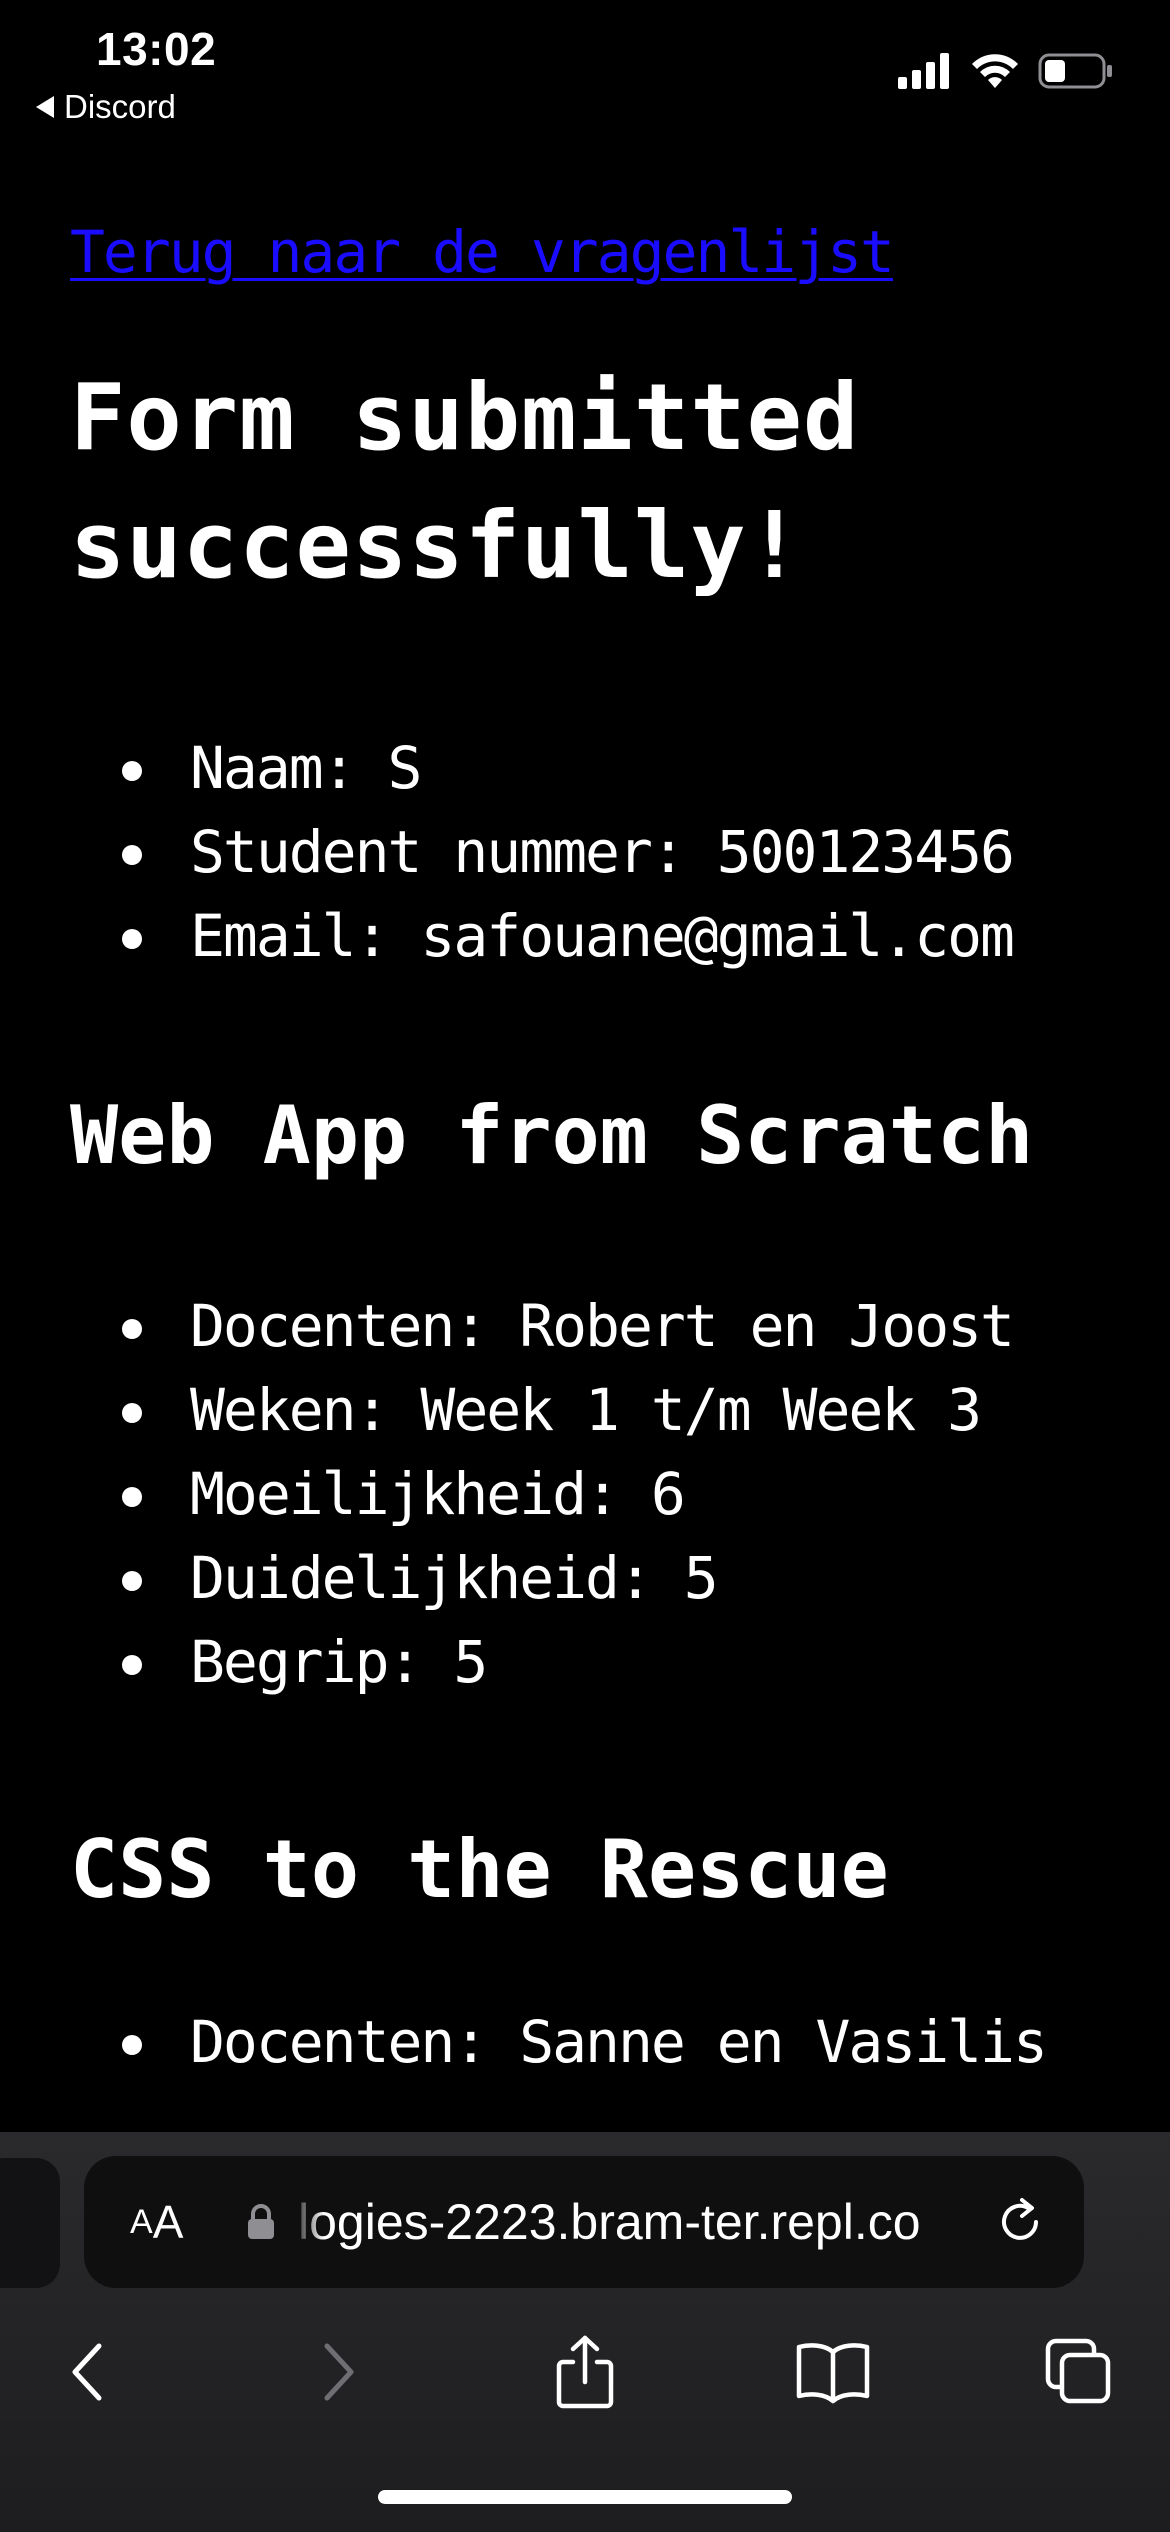 The width and height of the screenshot is (1170, 2532). I want to click on forward-button, so click(339, 2372).